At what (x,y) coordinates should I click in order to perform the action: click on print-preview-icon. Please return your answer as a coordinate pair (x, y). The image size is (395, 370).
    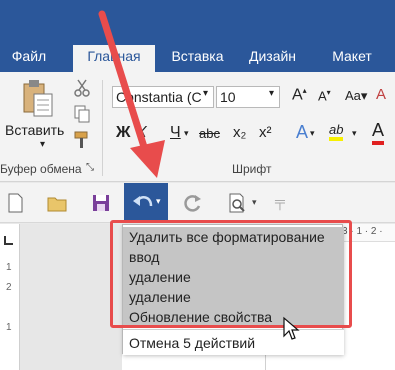
    Looking at the image, I should click on (237, 203).